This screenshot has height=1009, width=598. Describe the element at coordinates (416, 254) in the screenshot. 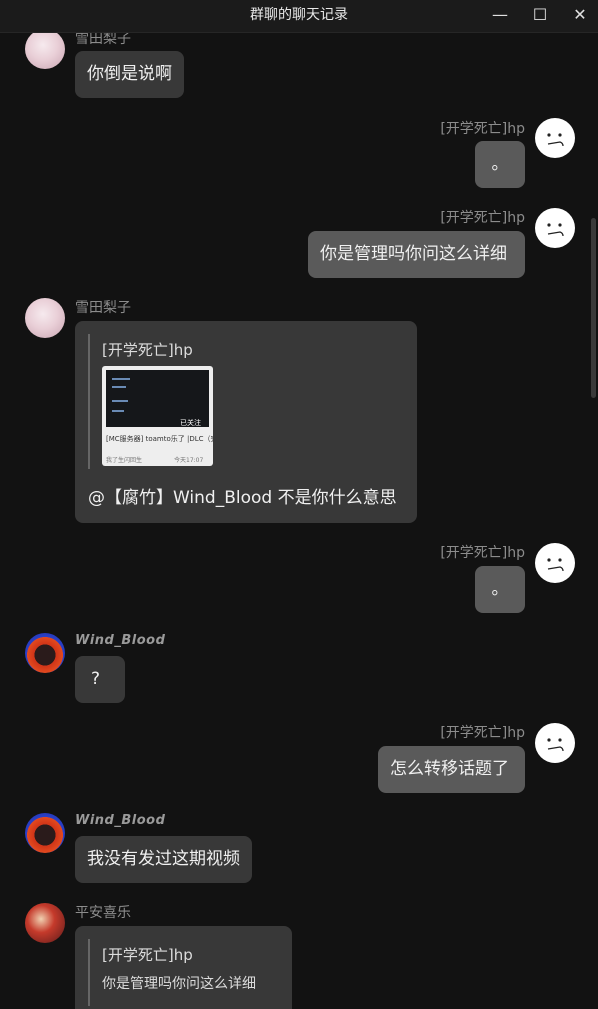

I see `message-bubble: 你是管理吗你问这么详细` at that location.